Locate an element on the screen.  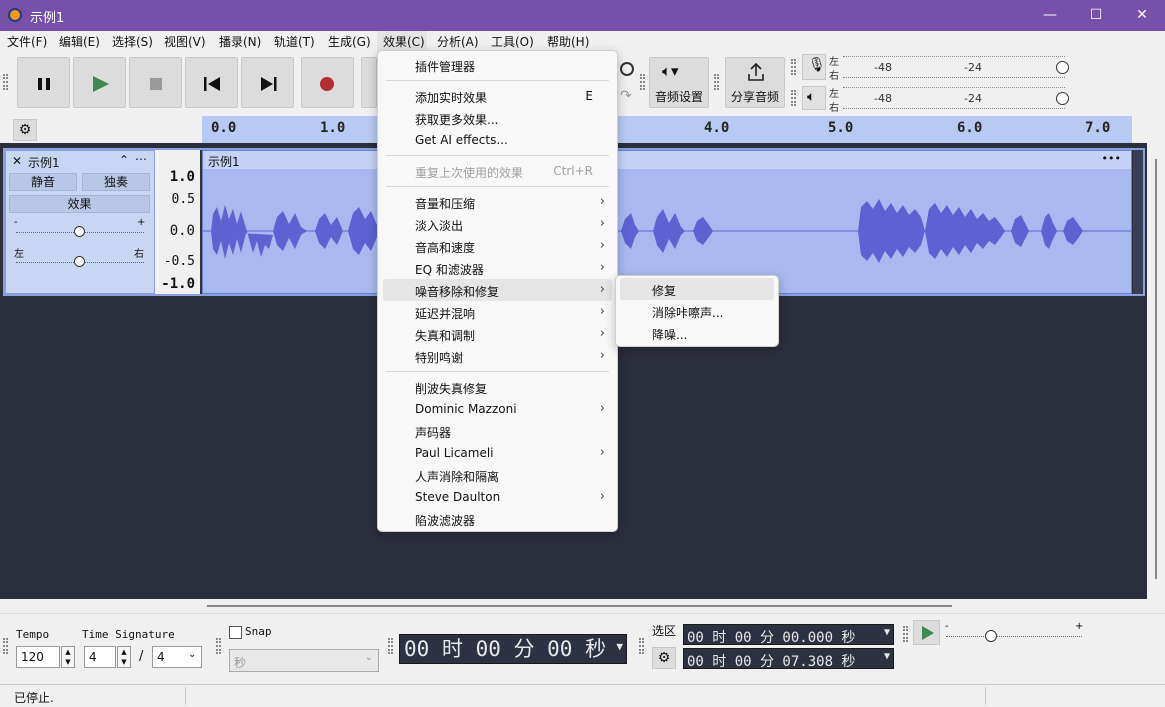
mute-button: 静音 is located at coordinates (43, 182).